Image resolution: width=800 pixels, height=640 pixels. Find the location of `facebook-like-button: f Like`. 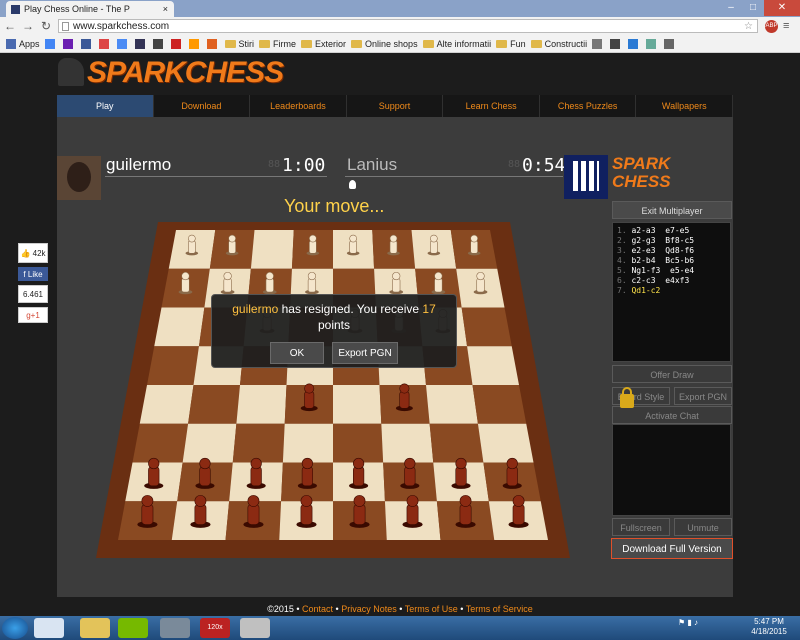

facebook-like-button: f Like is located at coordinates (33, 274).